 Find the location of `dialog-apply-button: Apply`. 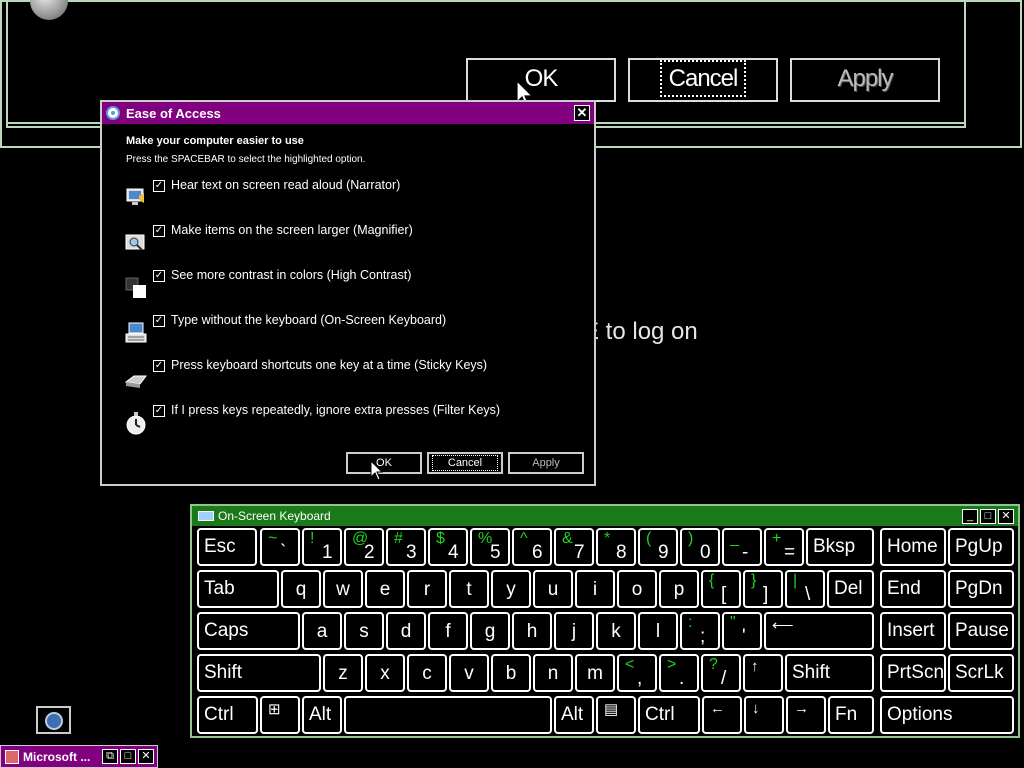

dialog-apply-button: Apply is located at coordinates (546, 463).